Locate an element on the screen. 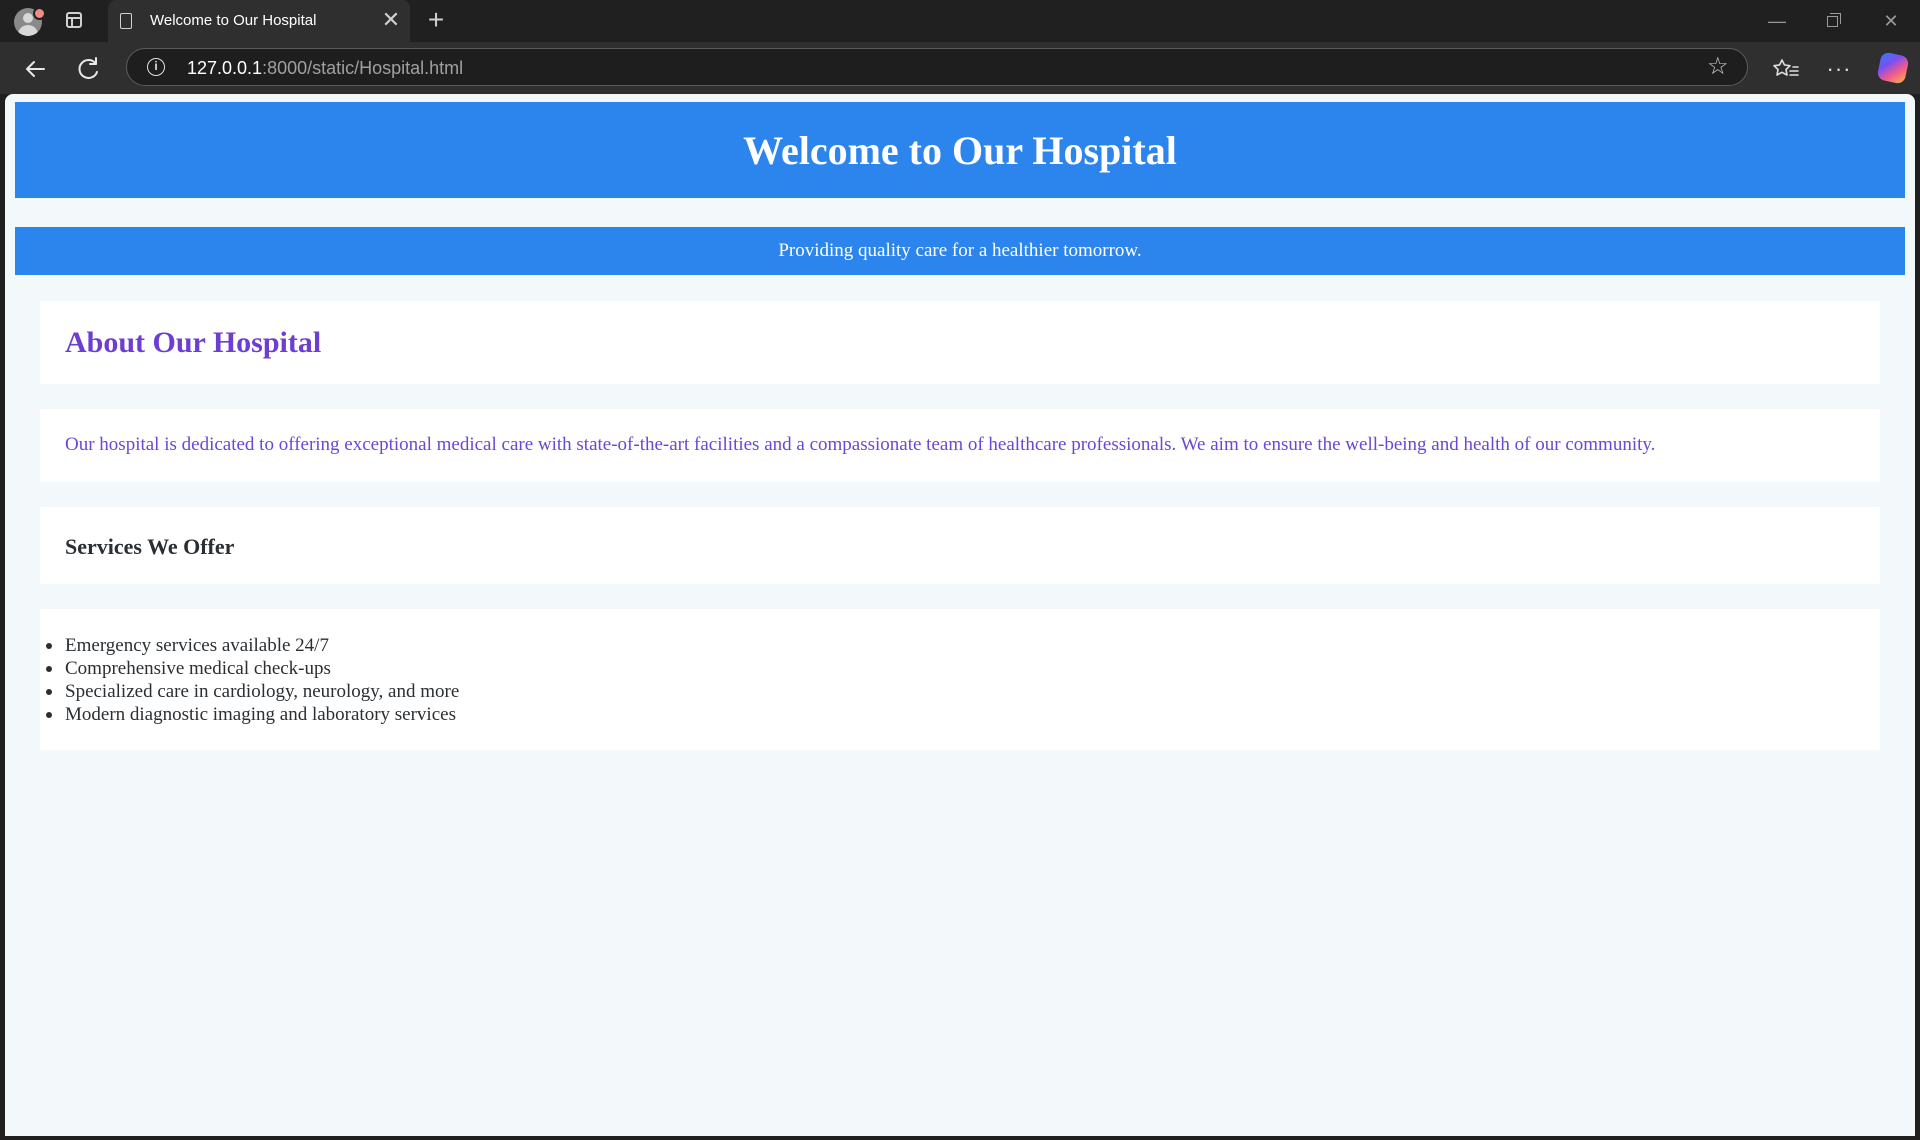  tab-actions-icon is located at coordinates (74, 20).